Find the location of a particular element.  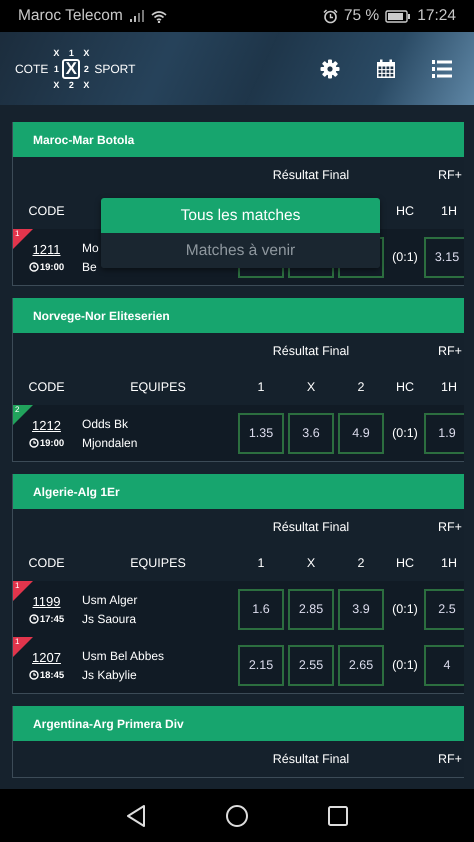

numbered-list-icon is located at coordinates (442, 68).